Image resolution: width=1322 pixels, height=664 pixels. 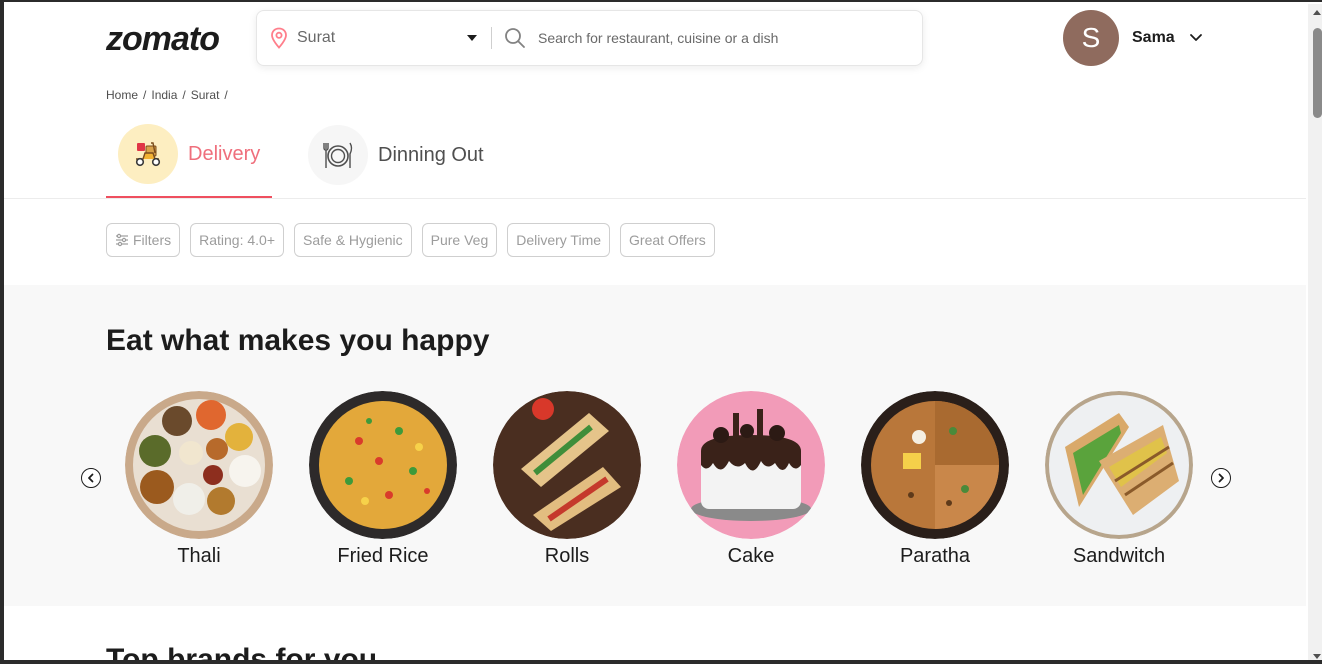 I want to click on chevron-down-icon, so click(x=1196, y=38).